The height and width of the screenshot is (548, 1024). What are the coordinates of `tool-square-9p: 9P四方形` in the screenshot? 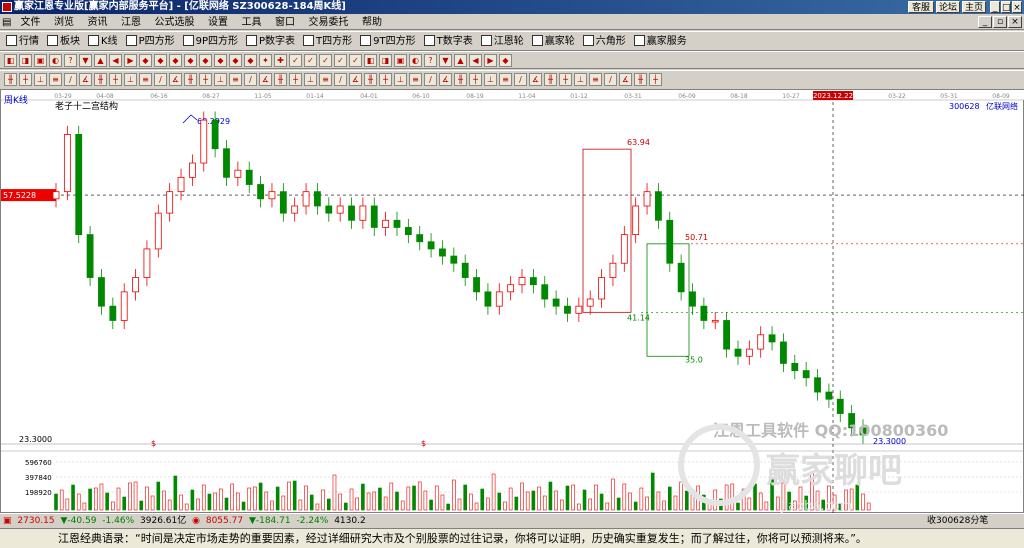 It's located at (210, 41).